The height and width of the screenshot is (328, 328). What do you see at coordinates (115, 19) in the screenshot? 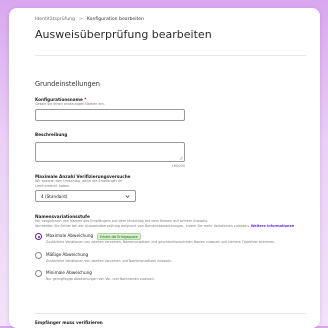
I see `breadcrumb-current: Konfiguration bearbeiten` at bounding box center [115, 19].